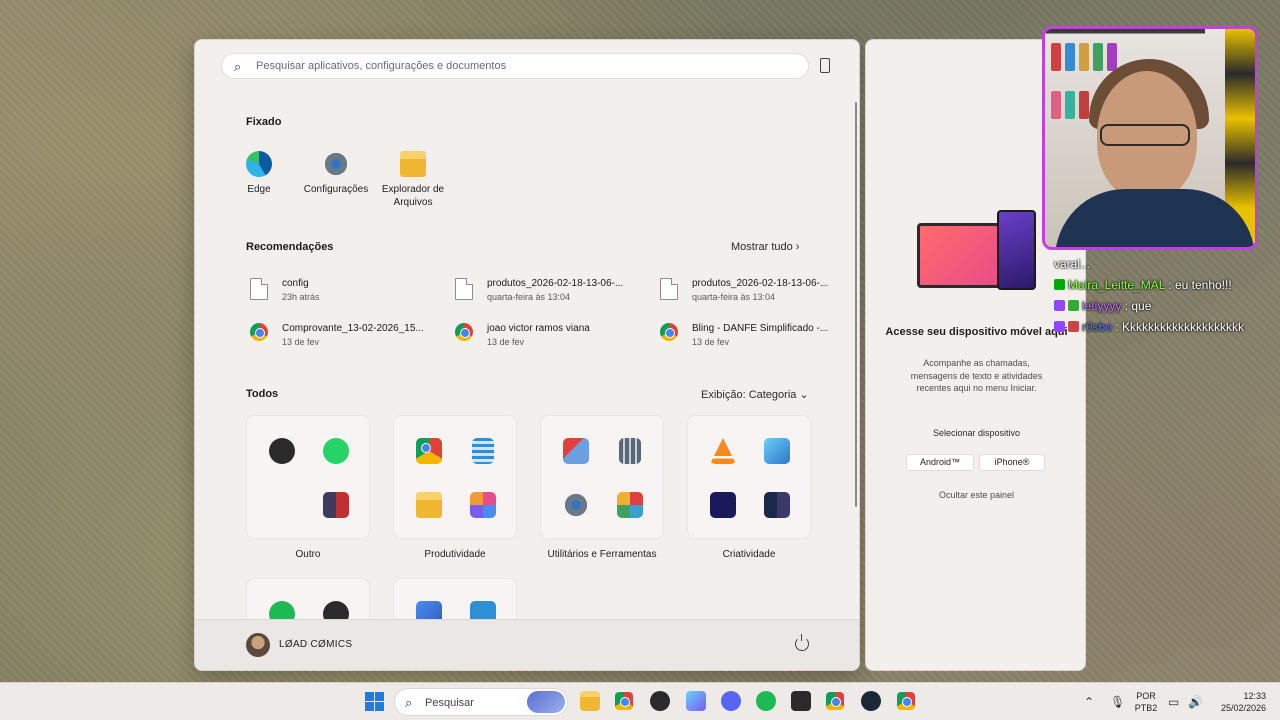 The width and height of the screenshot is (1280, 720). Describe the element at coordinates (802, 642) in the screenshot. I see `power-icon` at that location.